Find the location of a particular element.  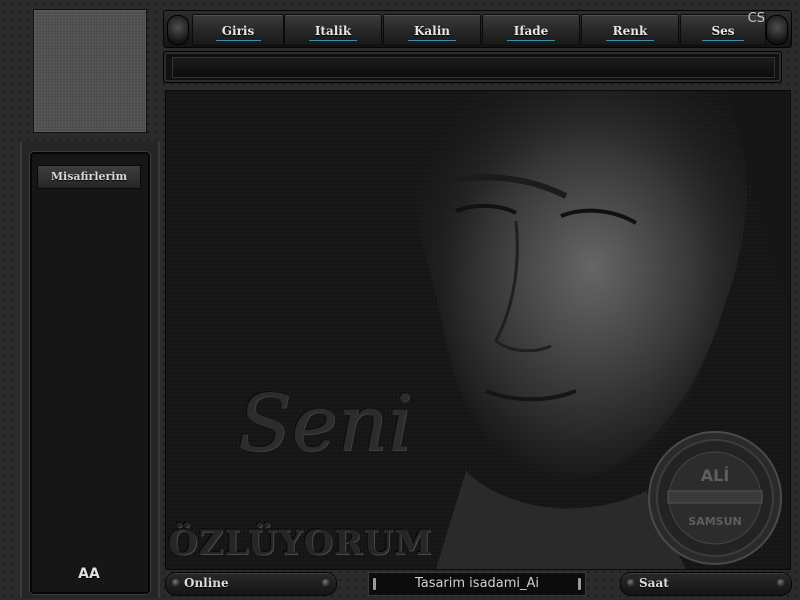

nav-label: Kalin is located at coordinates (432, 31).